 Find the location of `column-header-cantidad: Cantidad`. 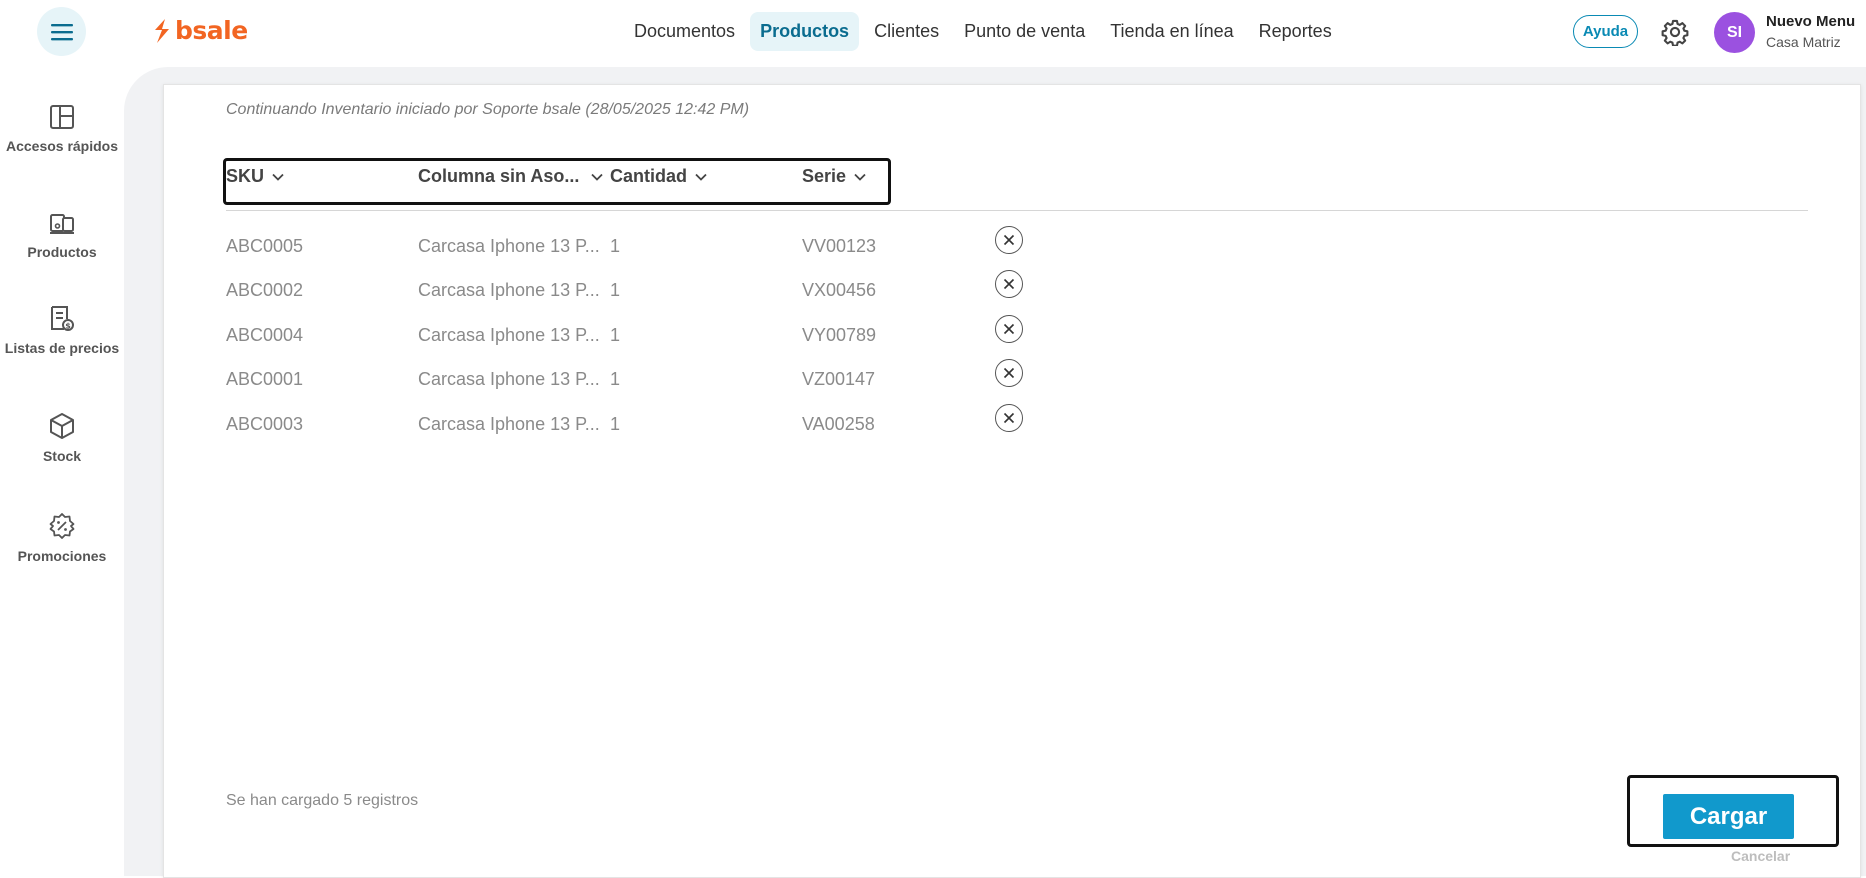

column-header-cantidad: Cantidad is located at coordinates (658, 176).